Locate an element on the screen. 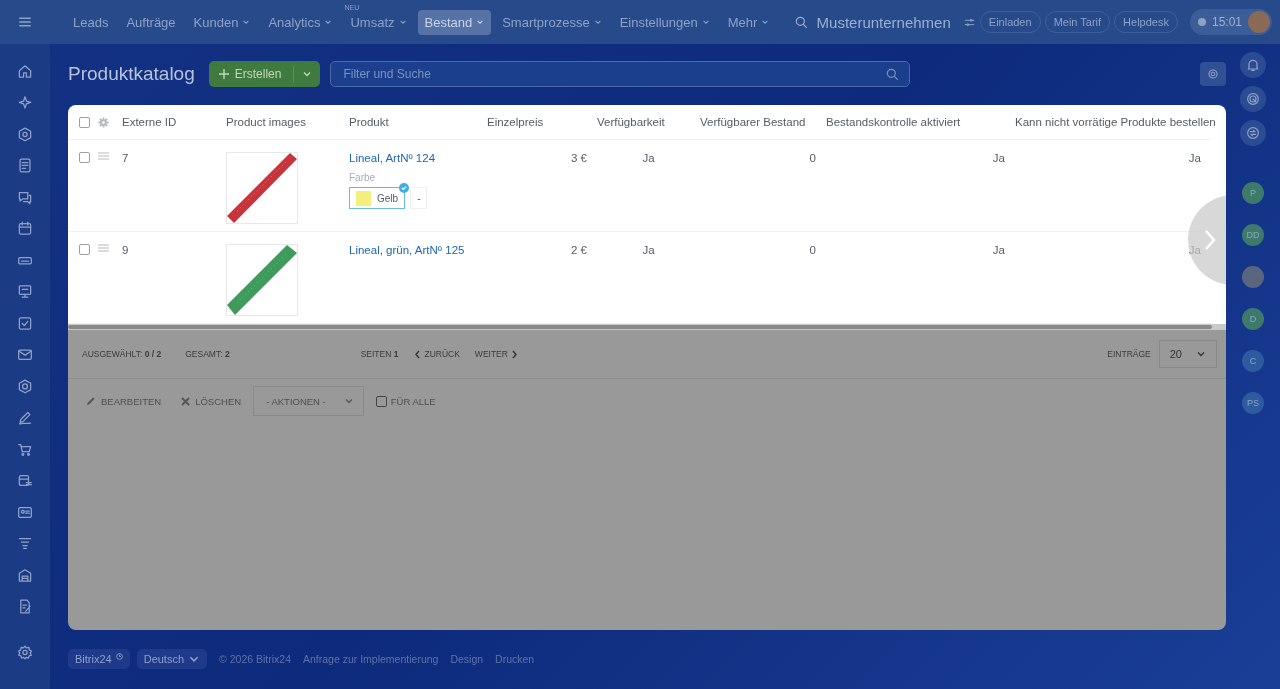 This screenshot has height=689, width=1280. gear-icon is located at coordinates (103, 122).